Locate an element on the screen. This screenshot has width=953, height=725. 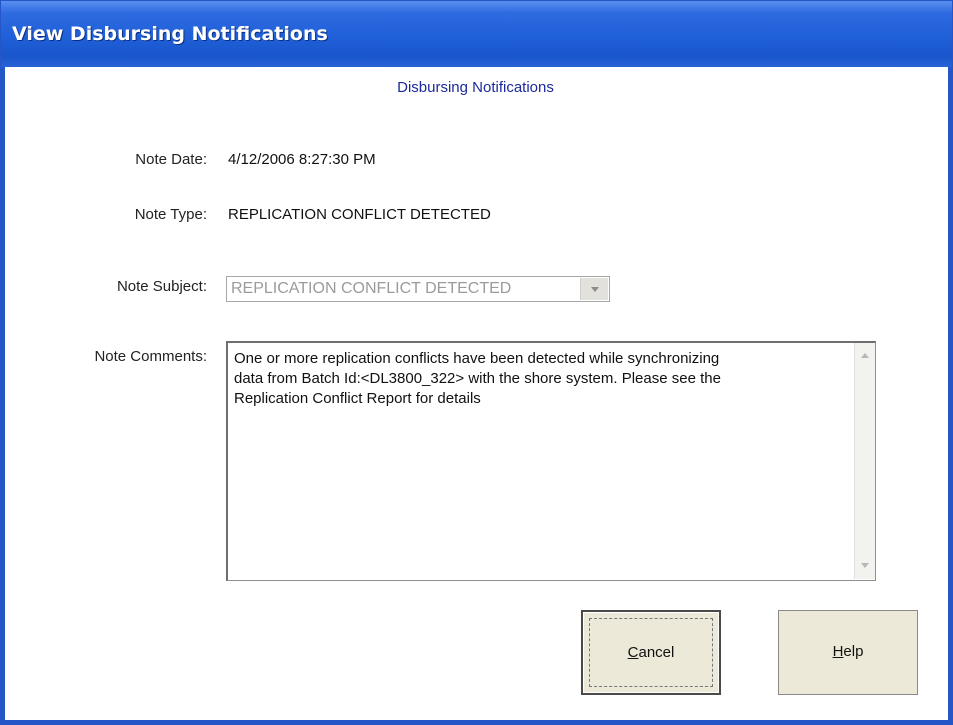
cancel-button: Cancel is located at coordinates (651, 652).